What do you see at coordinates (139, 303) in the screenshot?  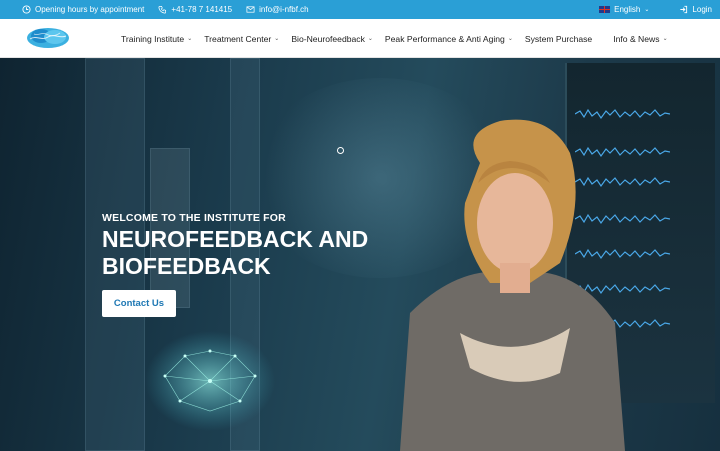 I see `contact-us-button: Contact Us` at bounding box center [139, 303].